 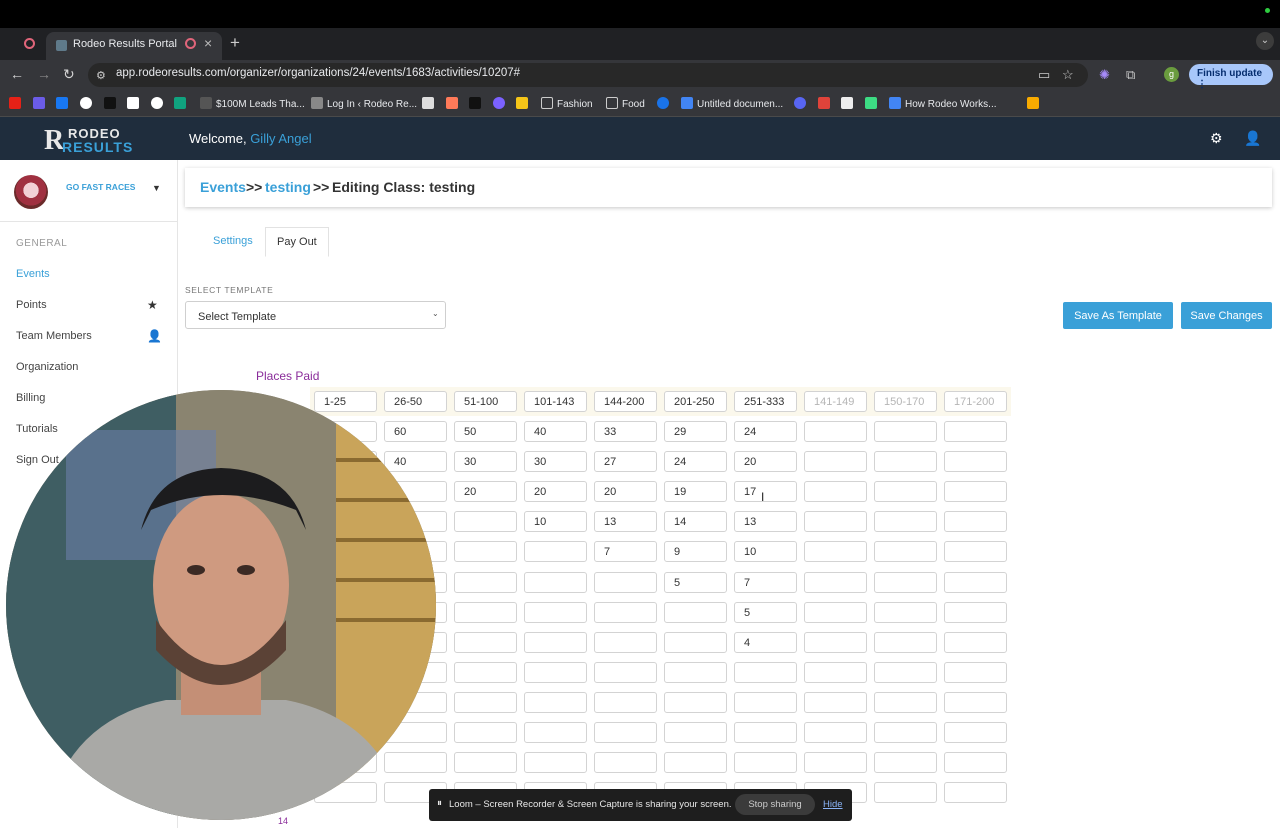 I want to click on tab-search-button: ⌄, so click(x=1265, y=41).